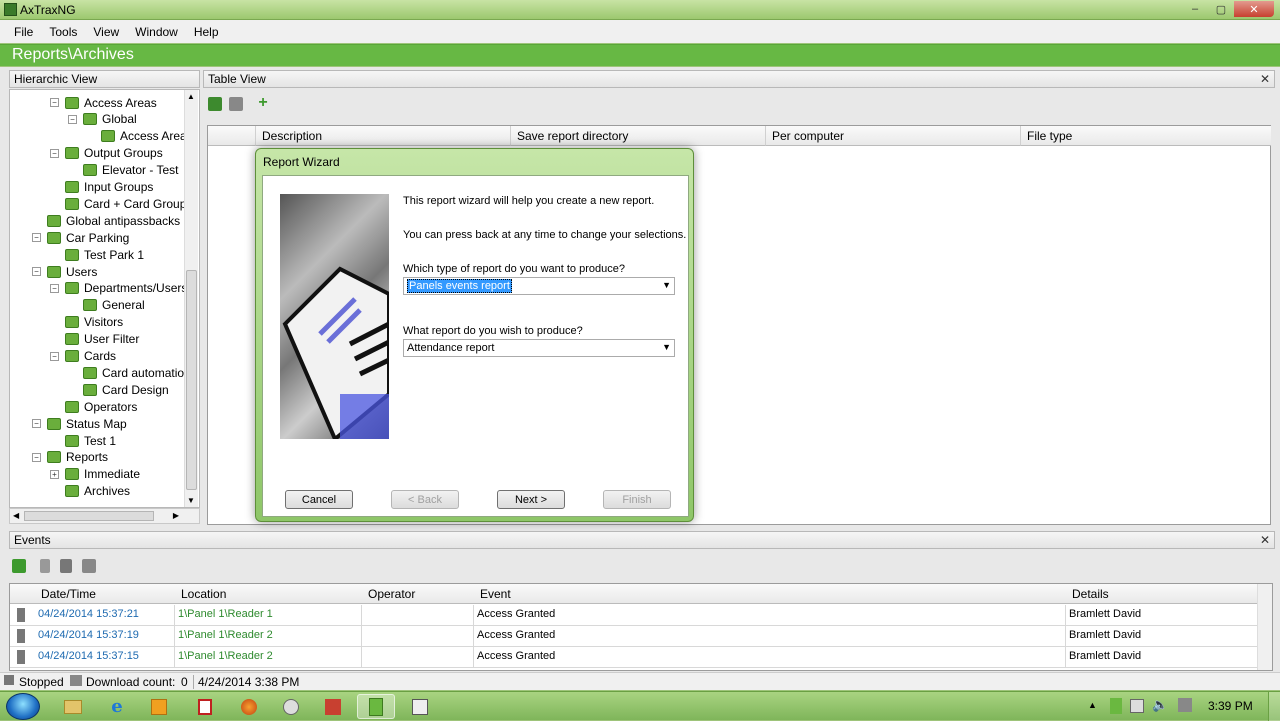 This screenshot has height=721, width=1280. Describe the element at coordinates (16, 515) in the screenshot. I see `scroll-left-icon: ◀` at that location.